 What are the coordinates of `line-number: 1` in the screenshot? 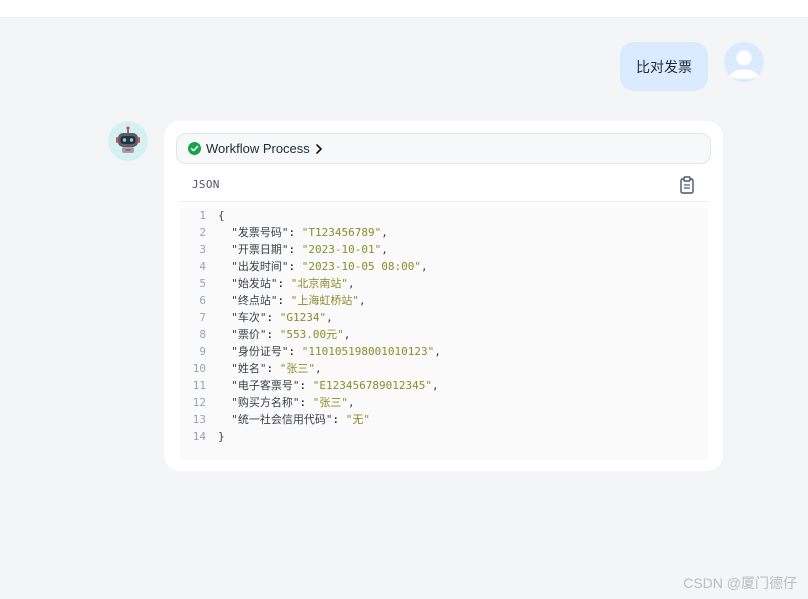 It's located at (202, 215).